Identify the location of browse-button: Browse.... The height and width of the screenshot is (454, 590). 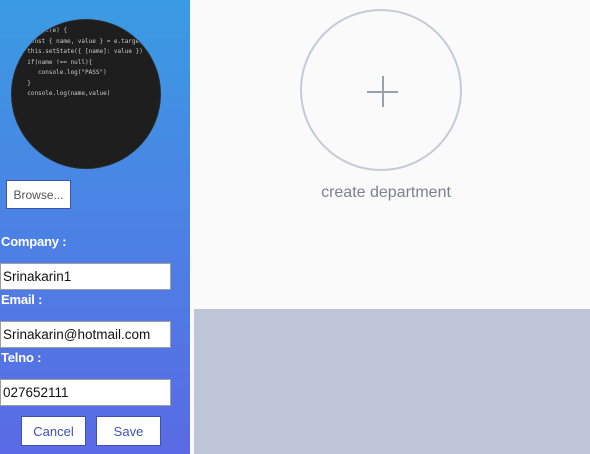
(38, 194).